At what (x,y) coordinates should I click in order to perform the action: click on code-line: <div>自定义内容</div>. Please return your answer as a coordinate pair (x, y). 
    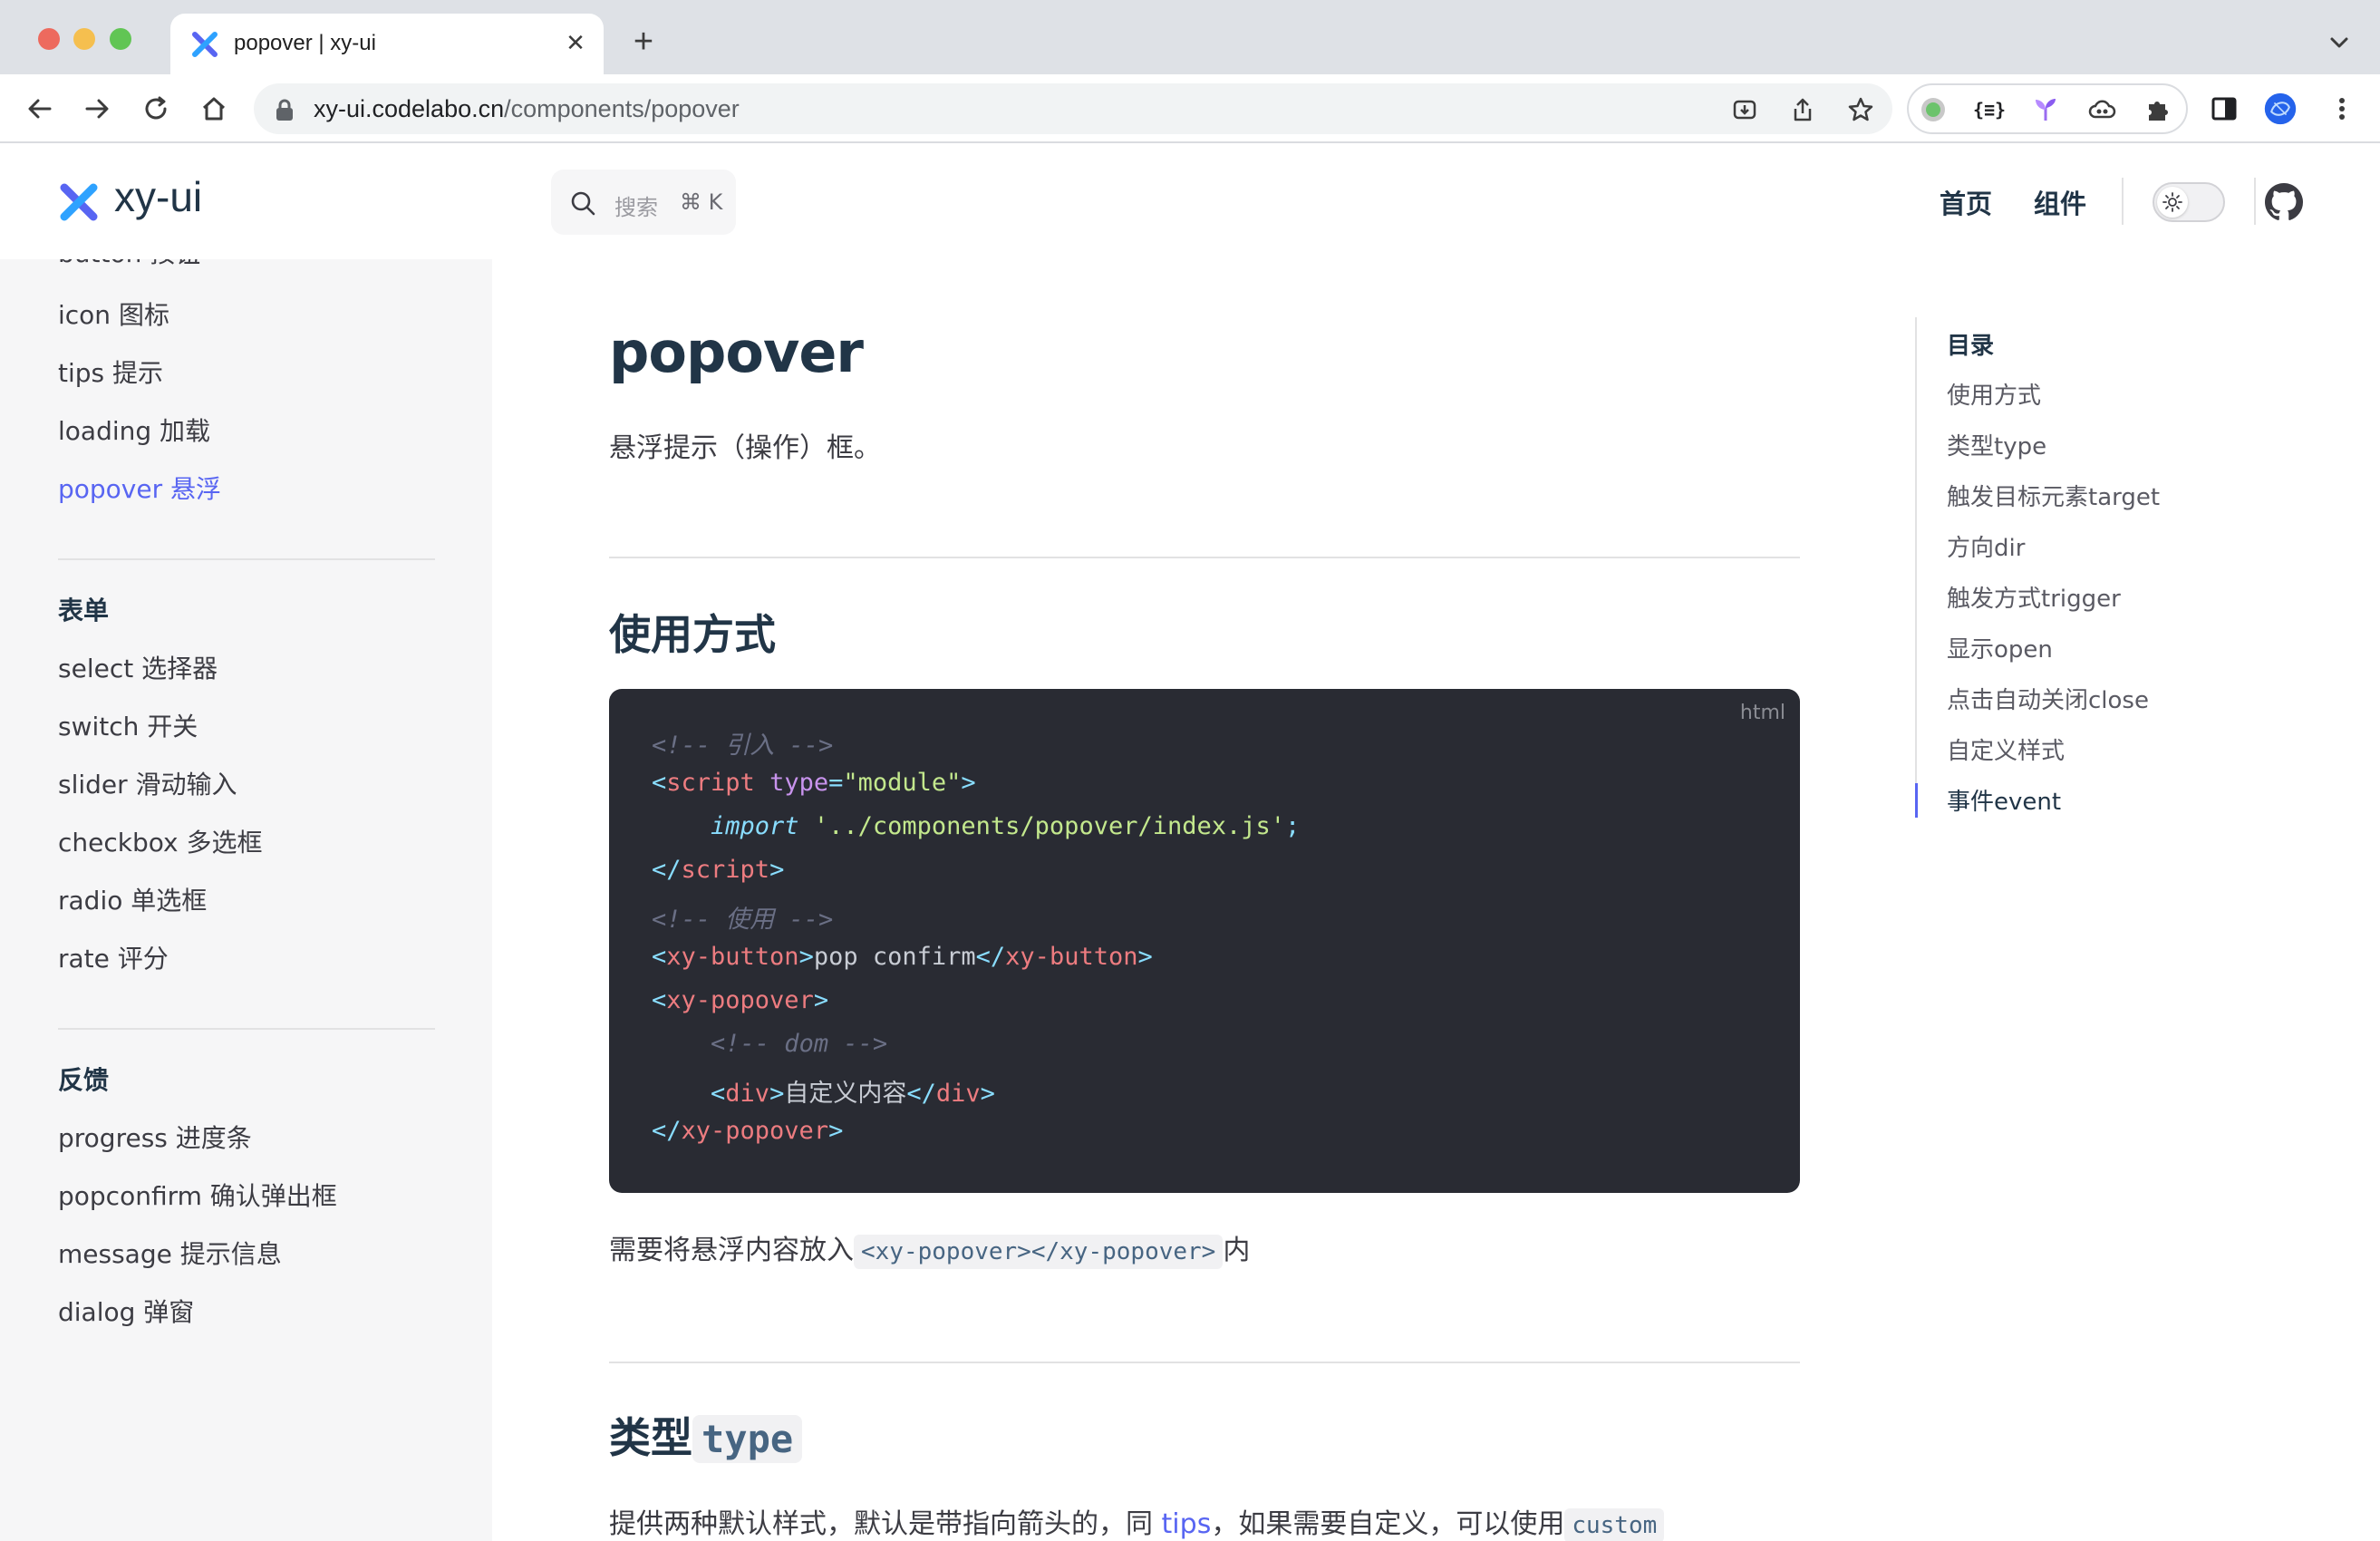
    Looking at the image, I should click on (853, 1094).